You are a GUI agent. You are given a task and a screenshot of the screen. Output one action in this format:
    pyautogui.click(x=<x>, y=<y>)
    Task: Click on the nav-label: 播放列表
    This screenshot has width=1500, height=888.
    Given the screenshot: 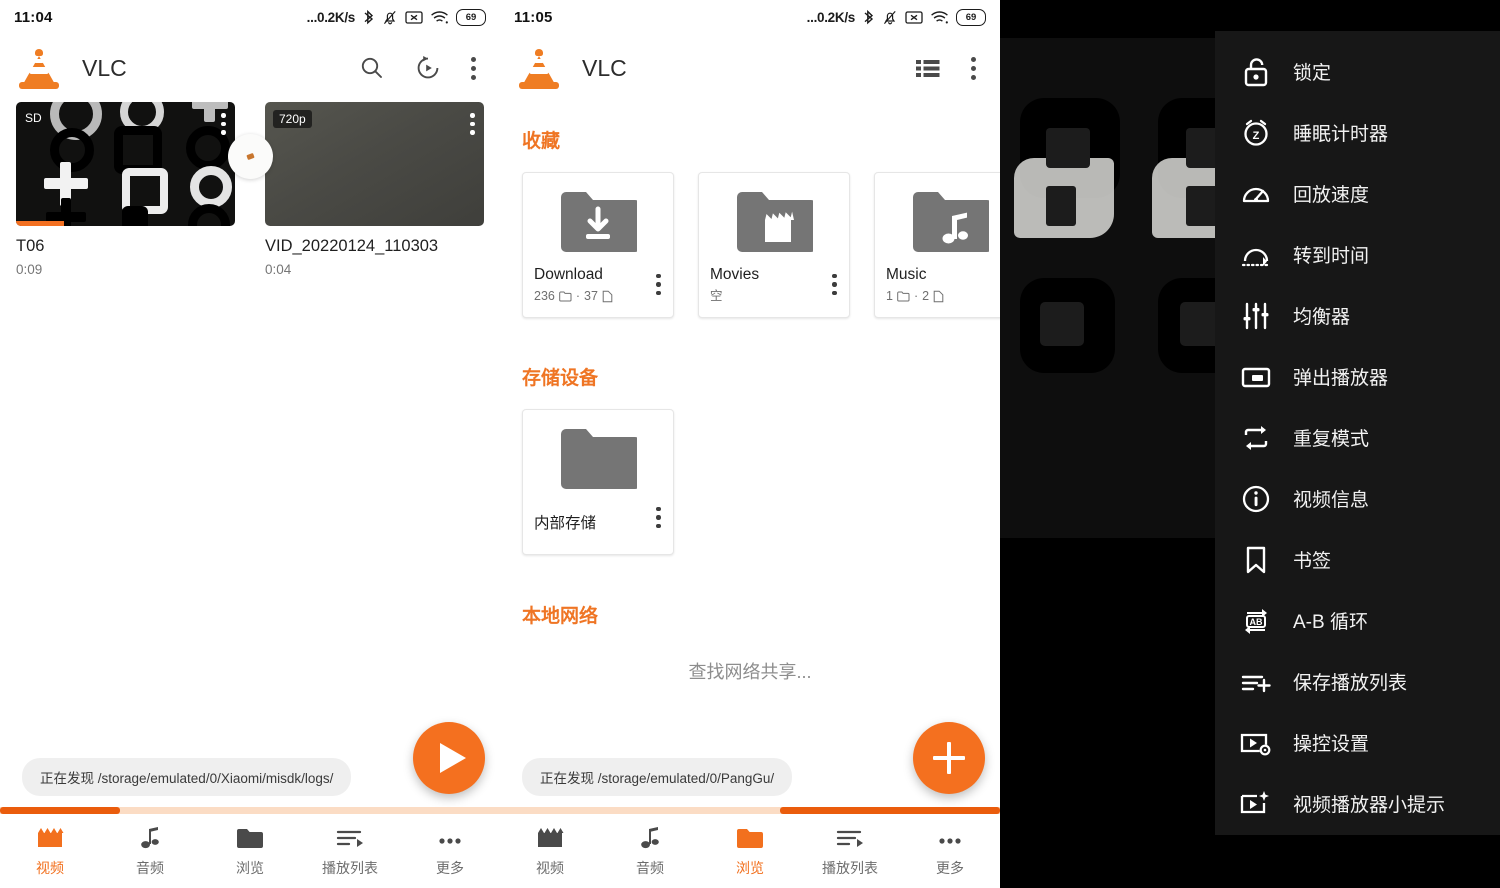 What is the action you would take?
    pyautogui.click(x=850, y=868)
    